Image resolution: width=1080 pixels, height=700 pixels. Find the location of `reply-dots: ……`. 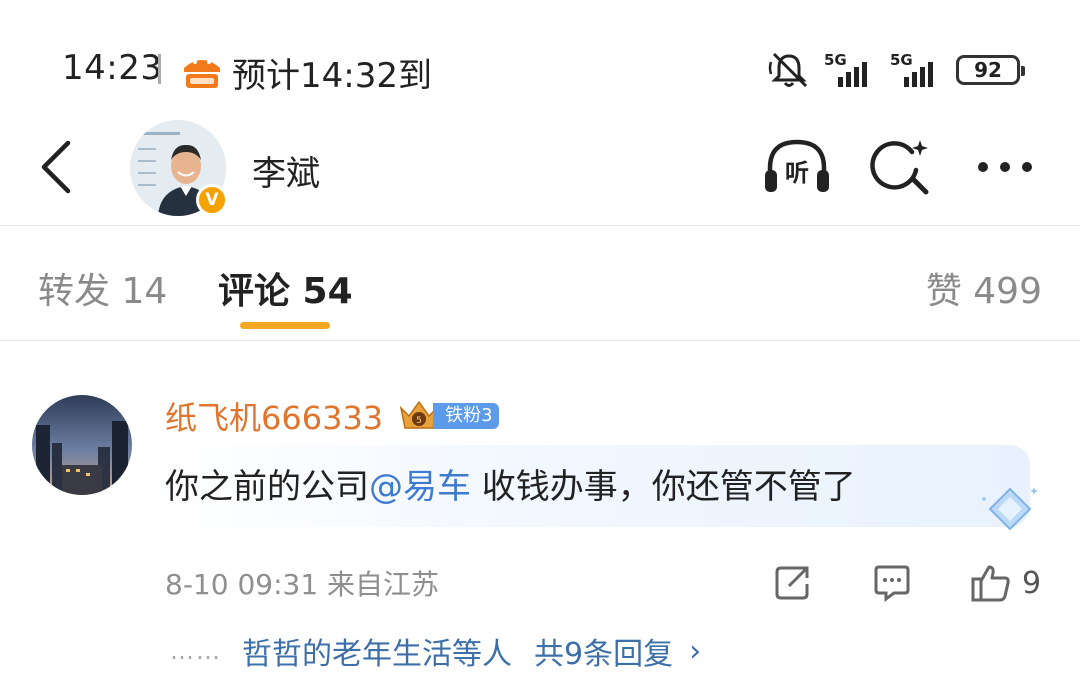

reply-dots: …… is located at coordinates (196, 651).